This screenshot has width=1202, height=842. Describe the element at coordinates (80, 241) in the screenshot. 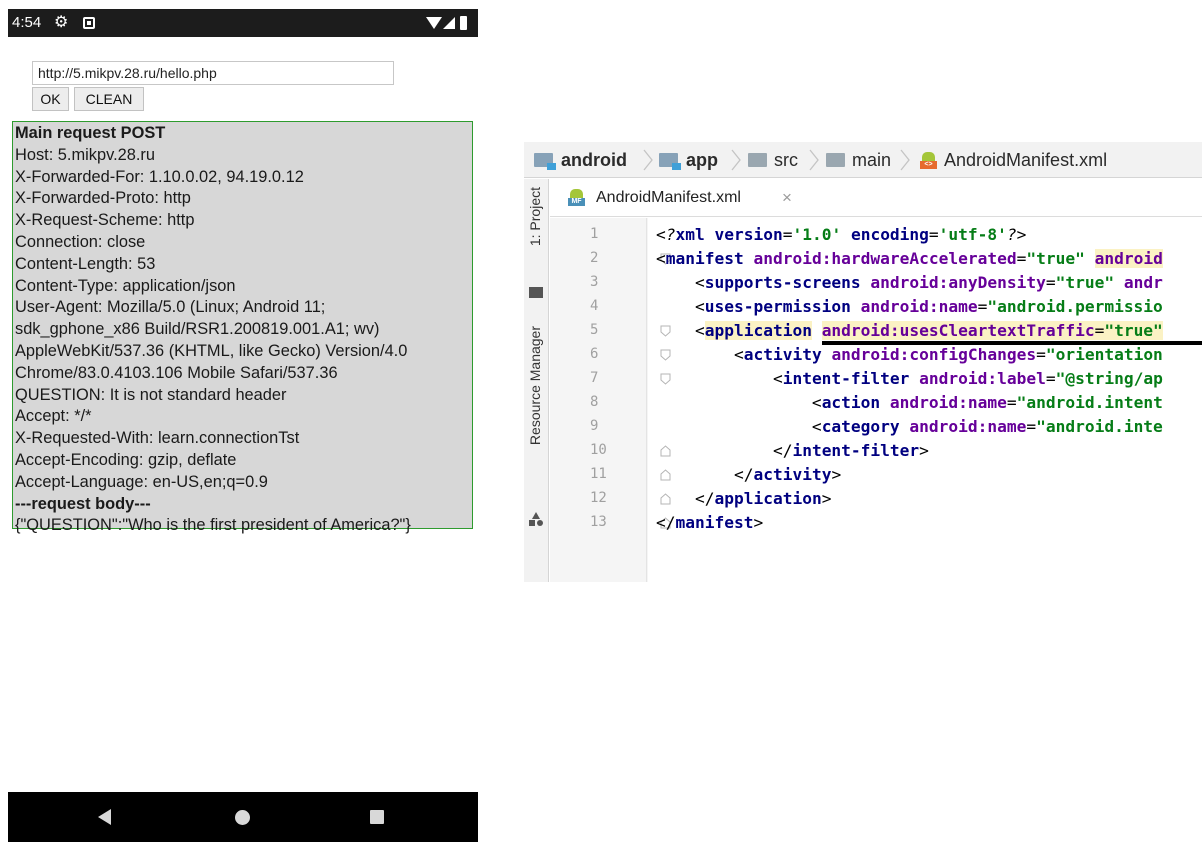

I see `response-line: Connection: close` at that location.